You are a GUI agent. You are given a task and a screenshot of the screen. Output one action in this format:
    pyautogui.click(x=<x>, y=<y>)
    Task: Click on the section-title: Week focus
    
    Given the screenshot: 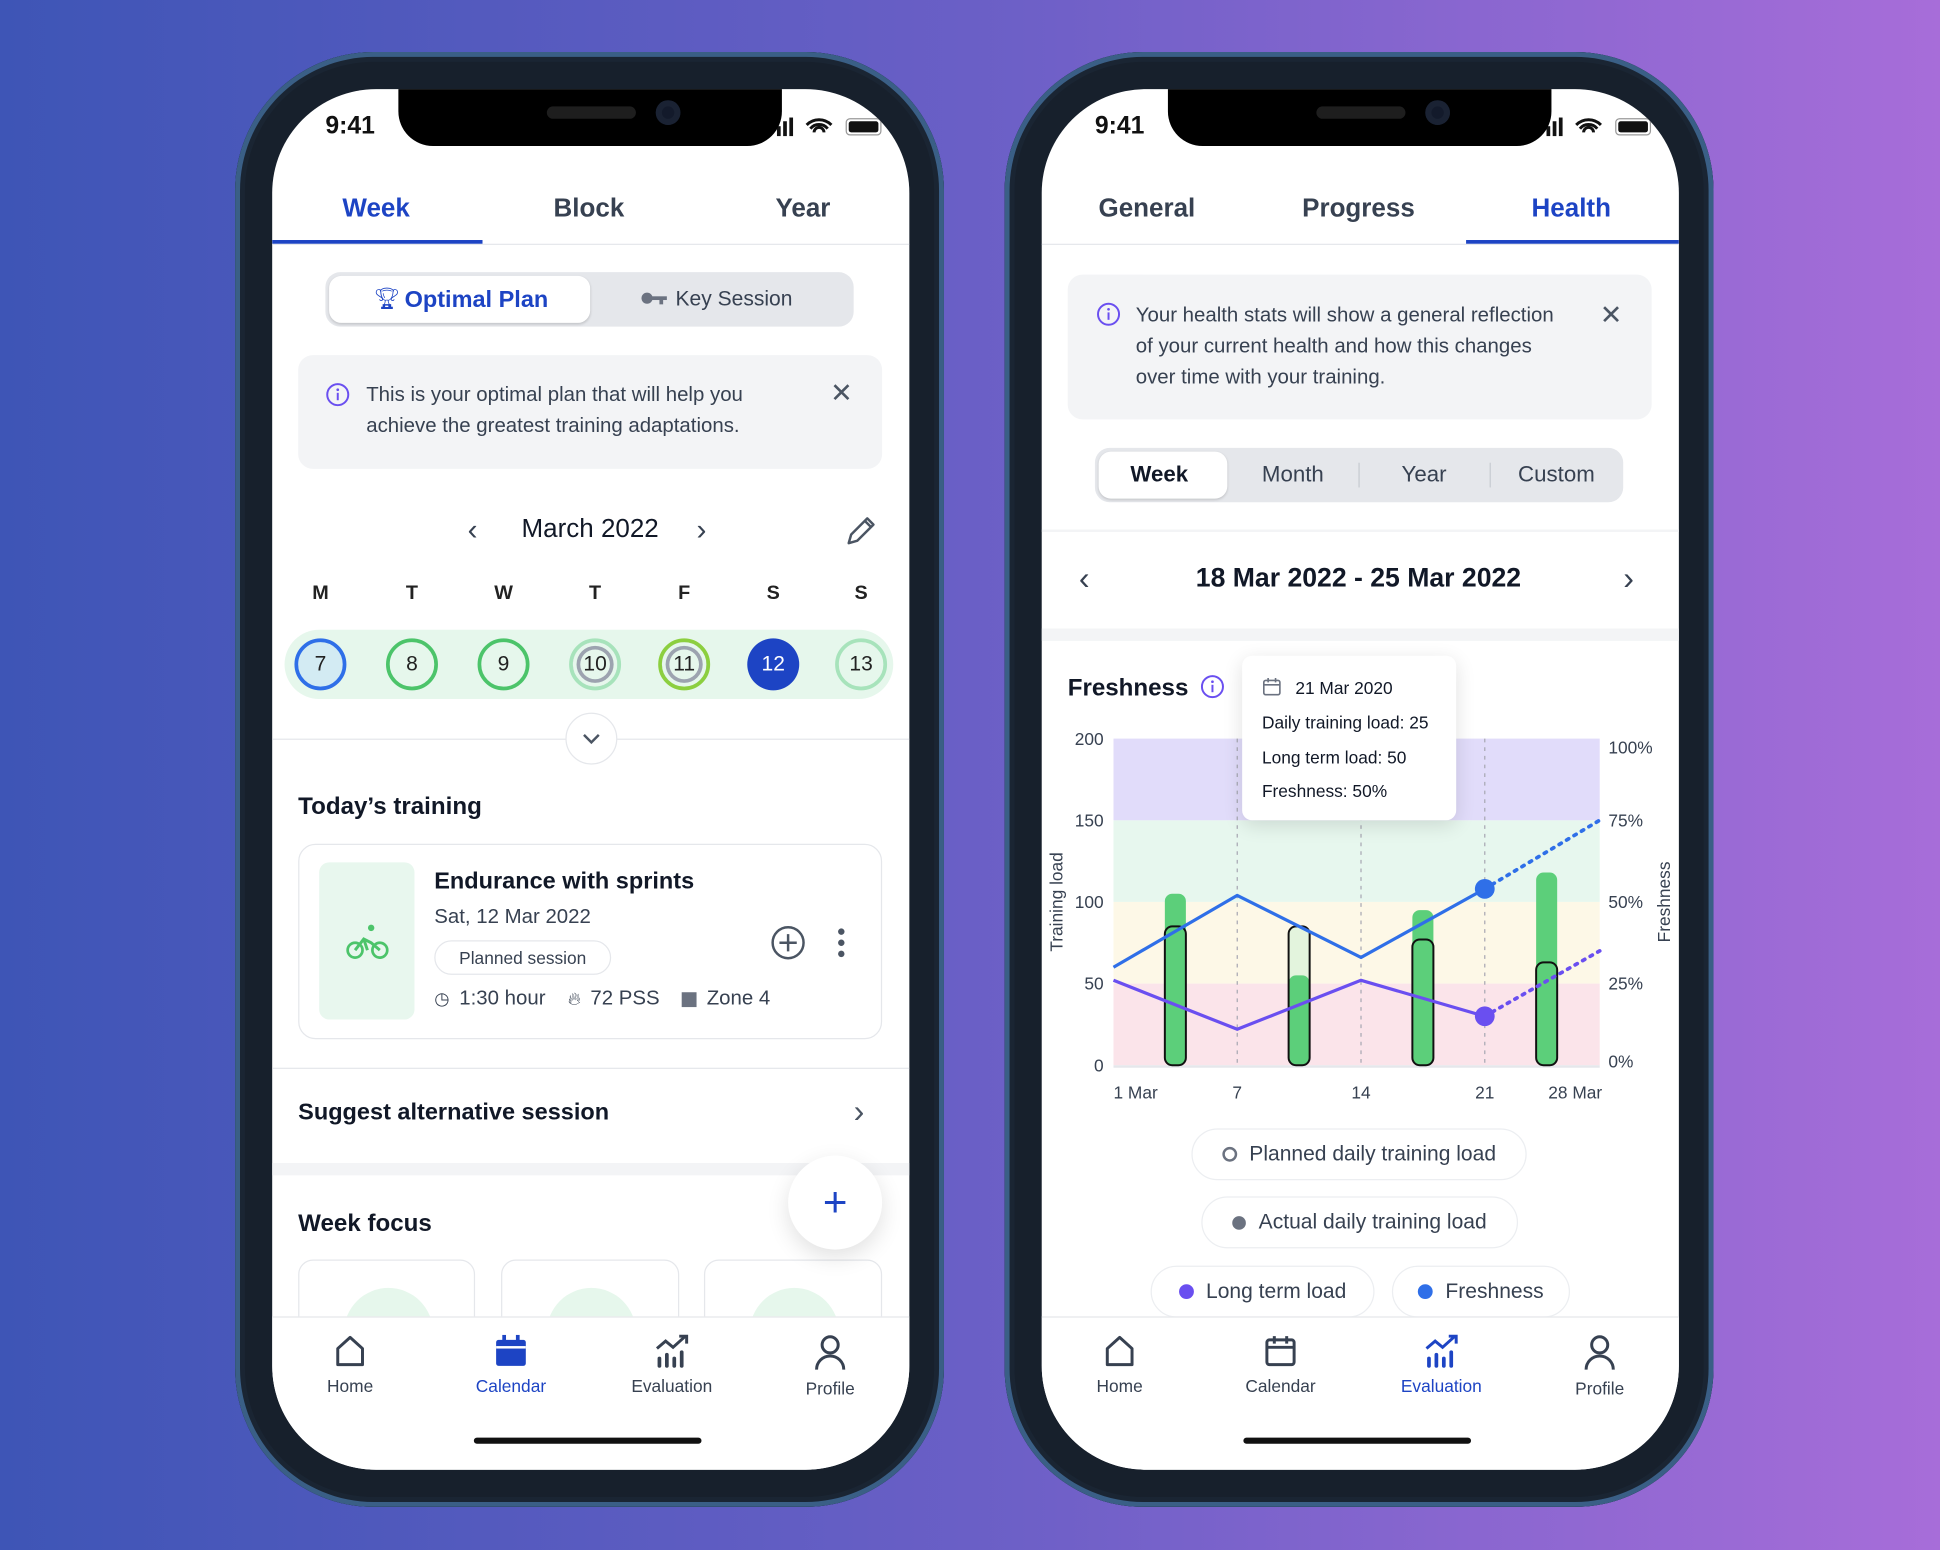 What is the action you would take?
    pyautogui.click(x=365, y=1223)
    